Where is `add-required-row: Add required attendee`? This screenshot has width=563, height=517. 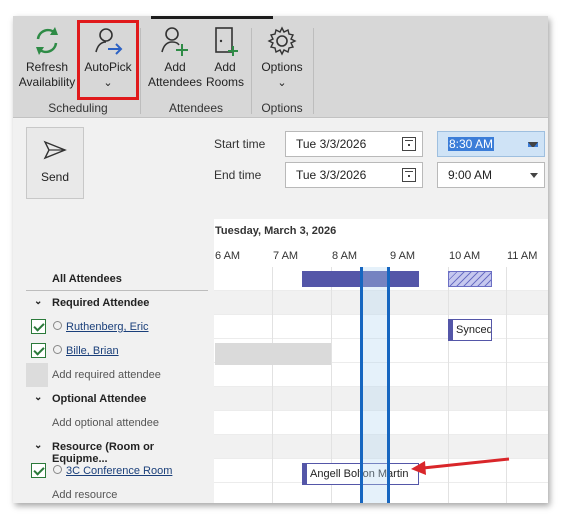 add-required-row: Add required attendee is located at coordinates (117, 375).